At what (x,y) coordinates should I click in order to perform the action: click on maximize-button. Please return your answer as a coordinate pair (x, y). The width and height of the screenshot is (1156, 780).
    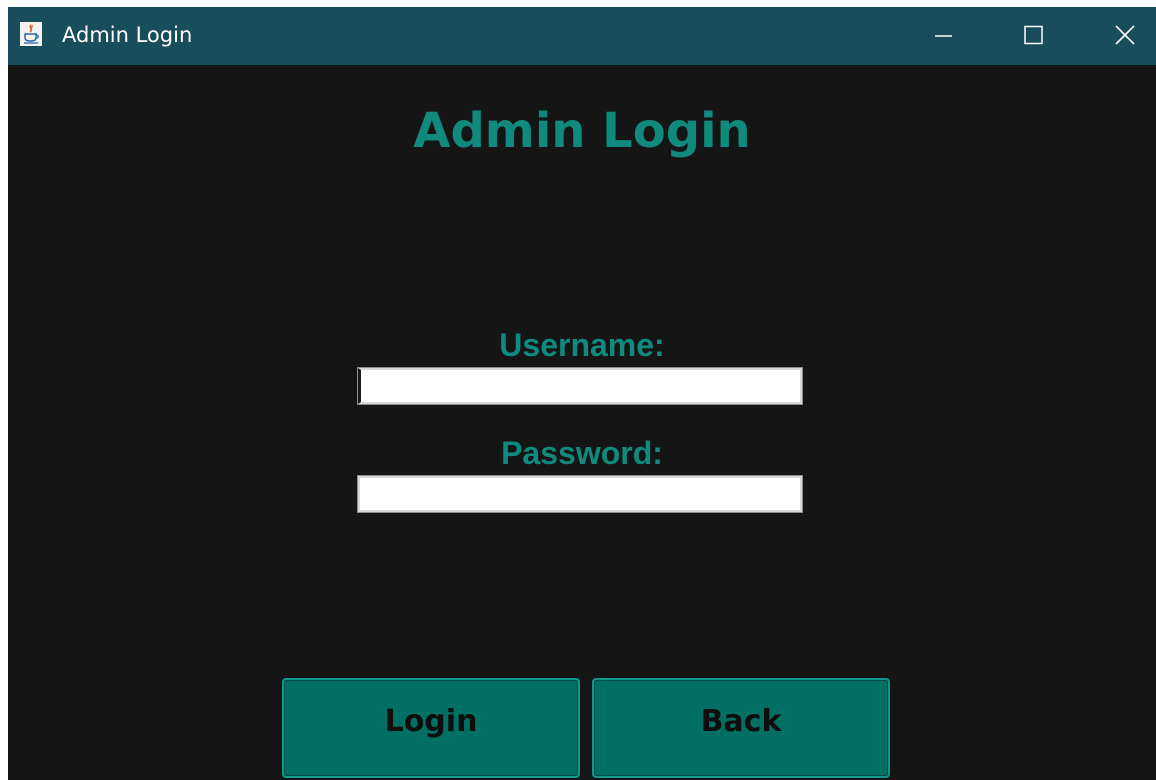
    Looking at the image, I should click on (1033, 36).